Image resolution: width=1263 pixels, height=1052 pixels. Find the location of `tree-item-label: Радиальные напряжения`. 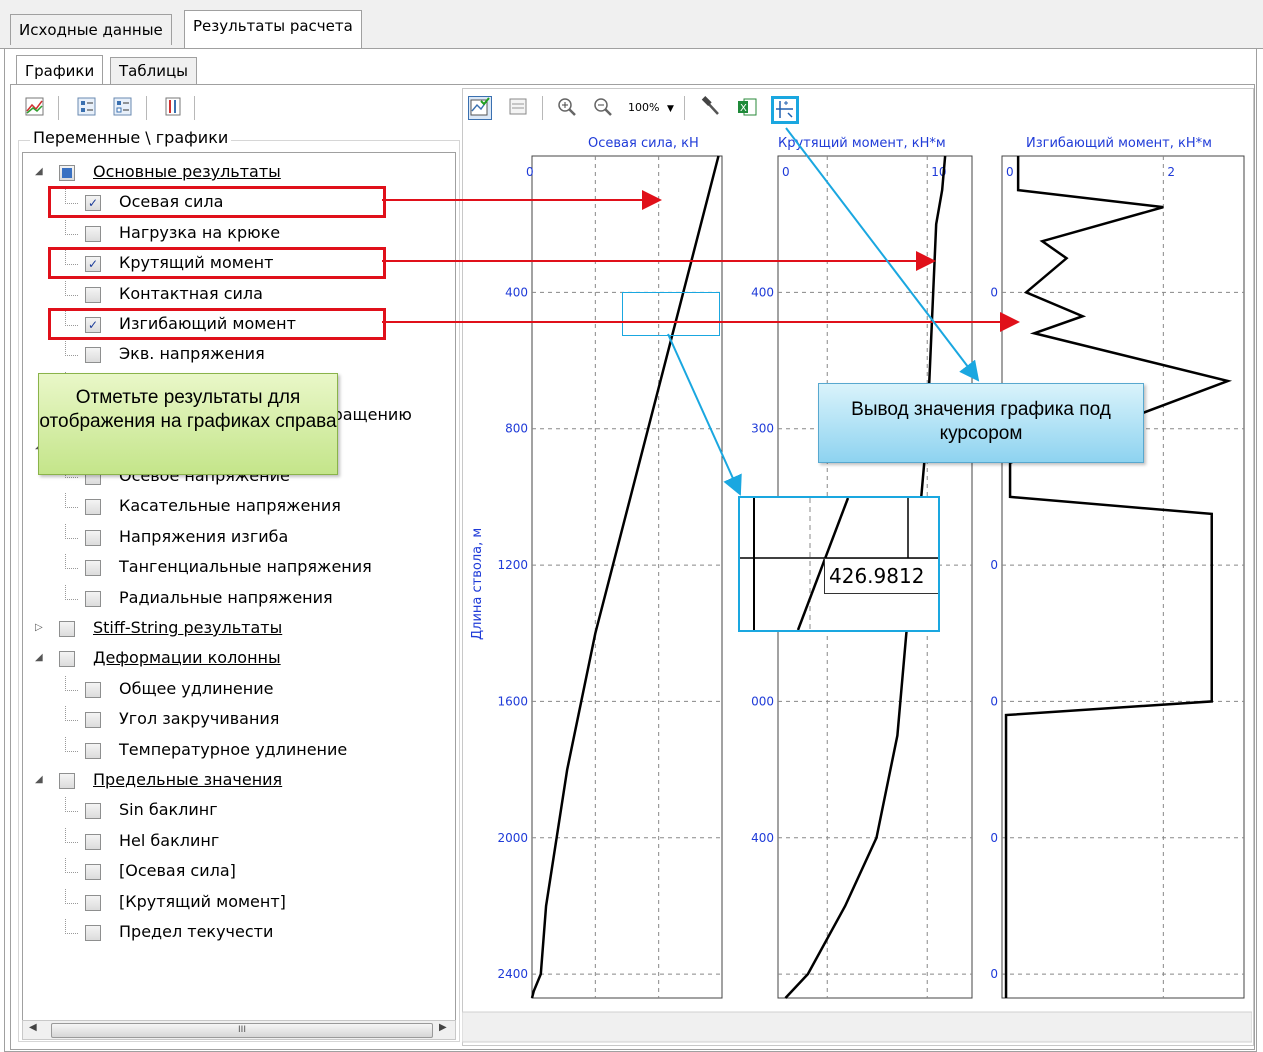

tree-item-label: Радиальные напряжения is located at coordinates (226, 597).